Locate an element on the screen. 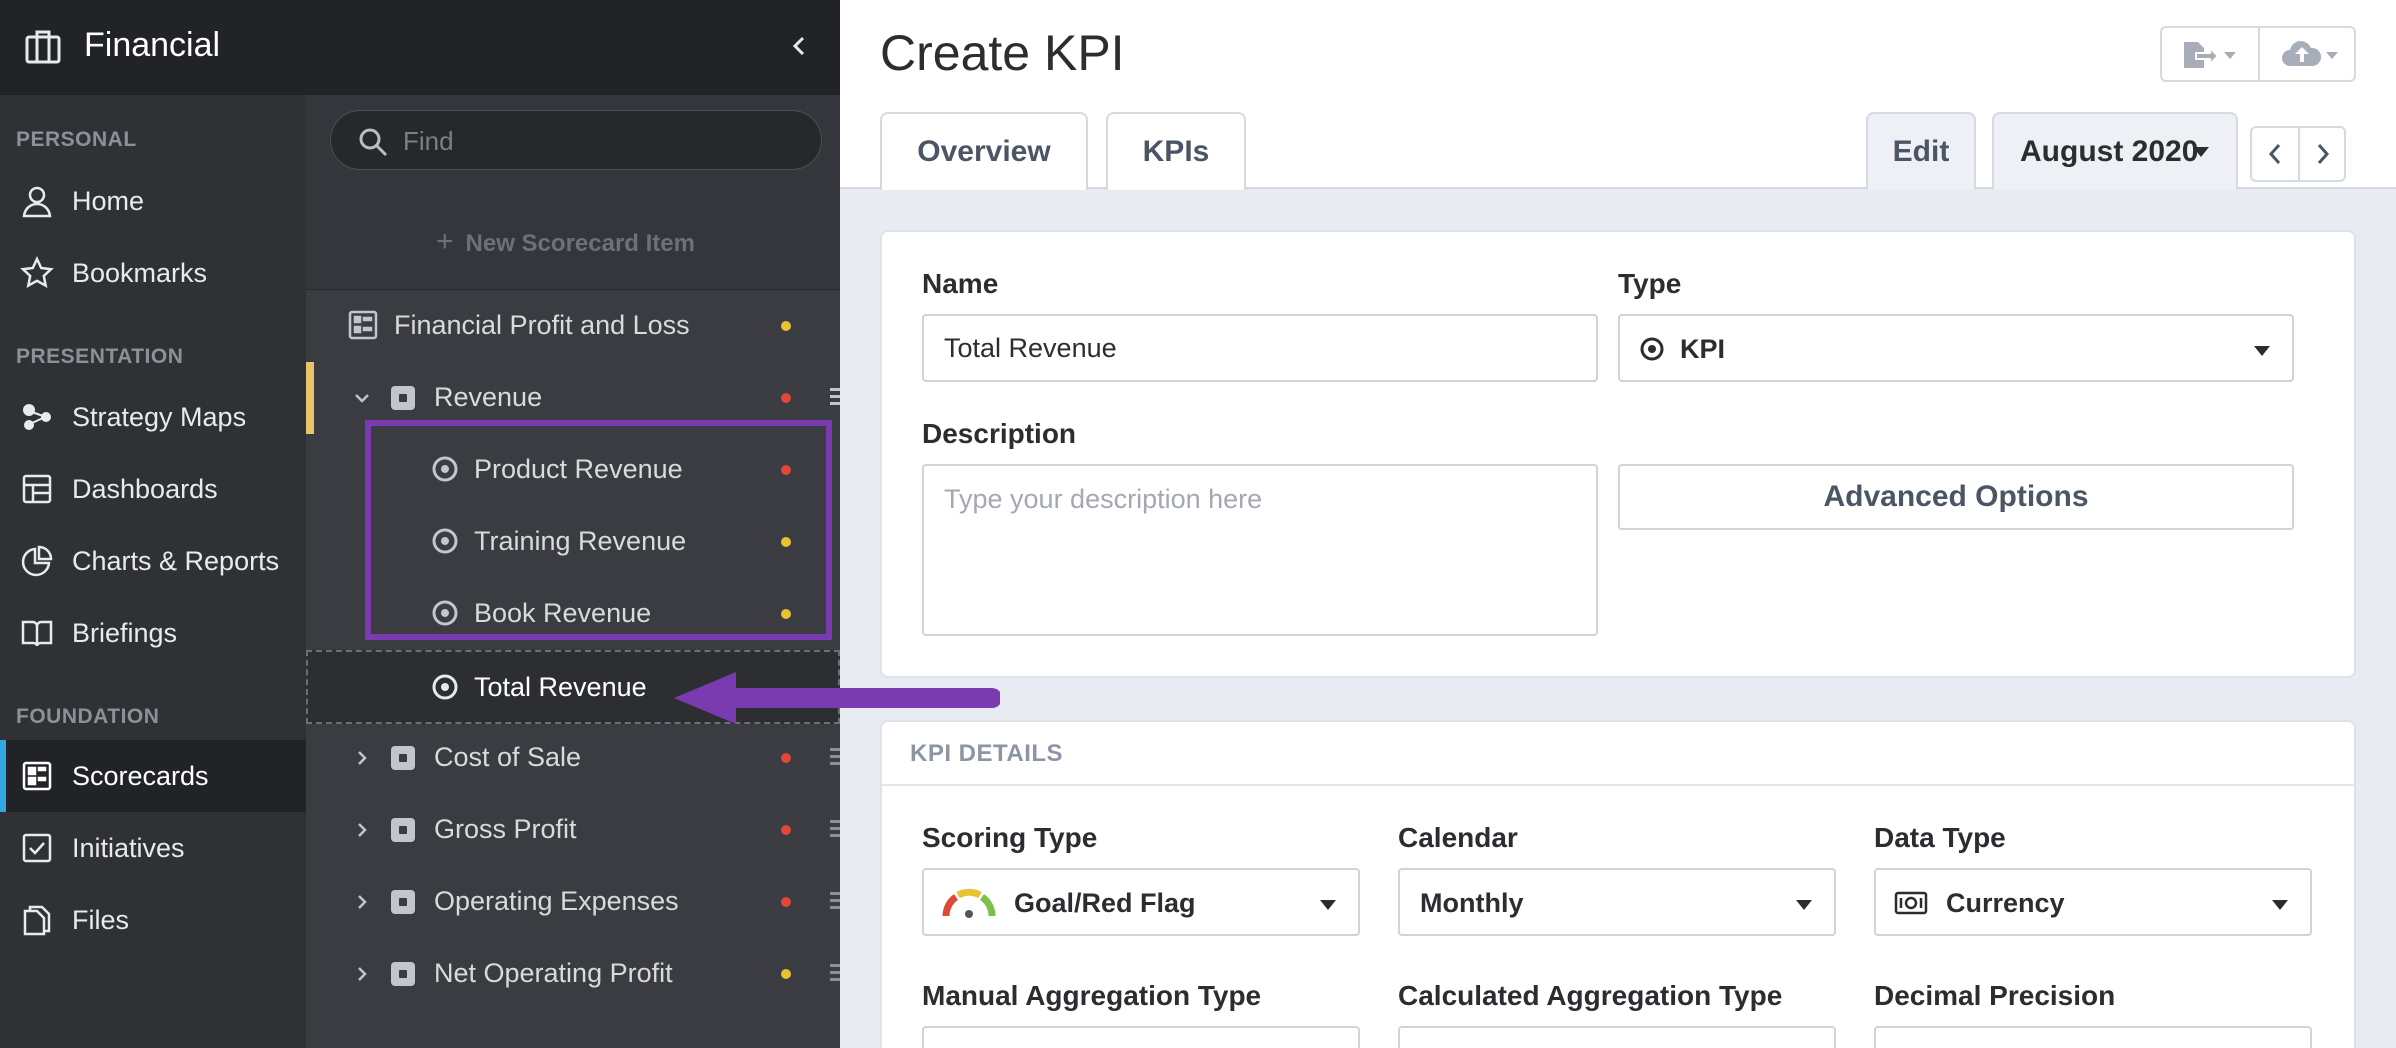 This screenshot has width=2396, height=1048. tree-row: Net Operating Profit is located at coordinates (575, 974).